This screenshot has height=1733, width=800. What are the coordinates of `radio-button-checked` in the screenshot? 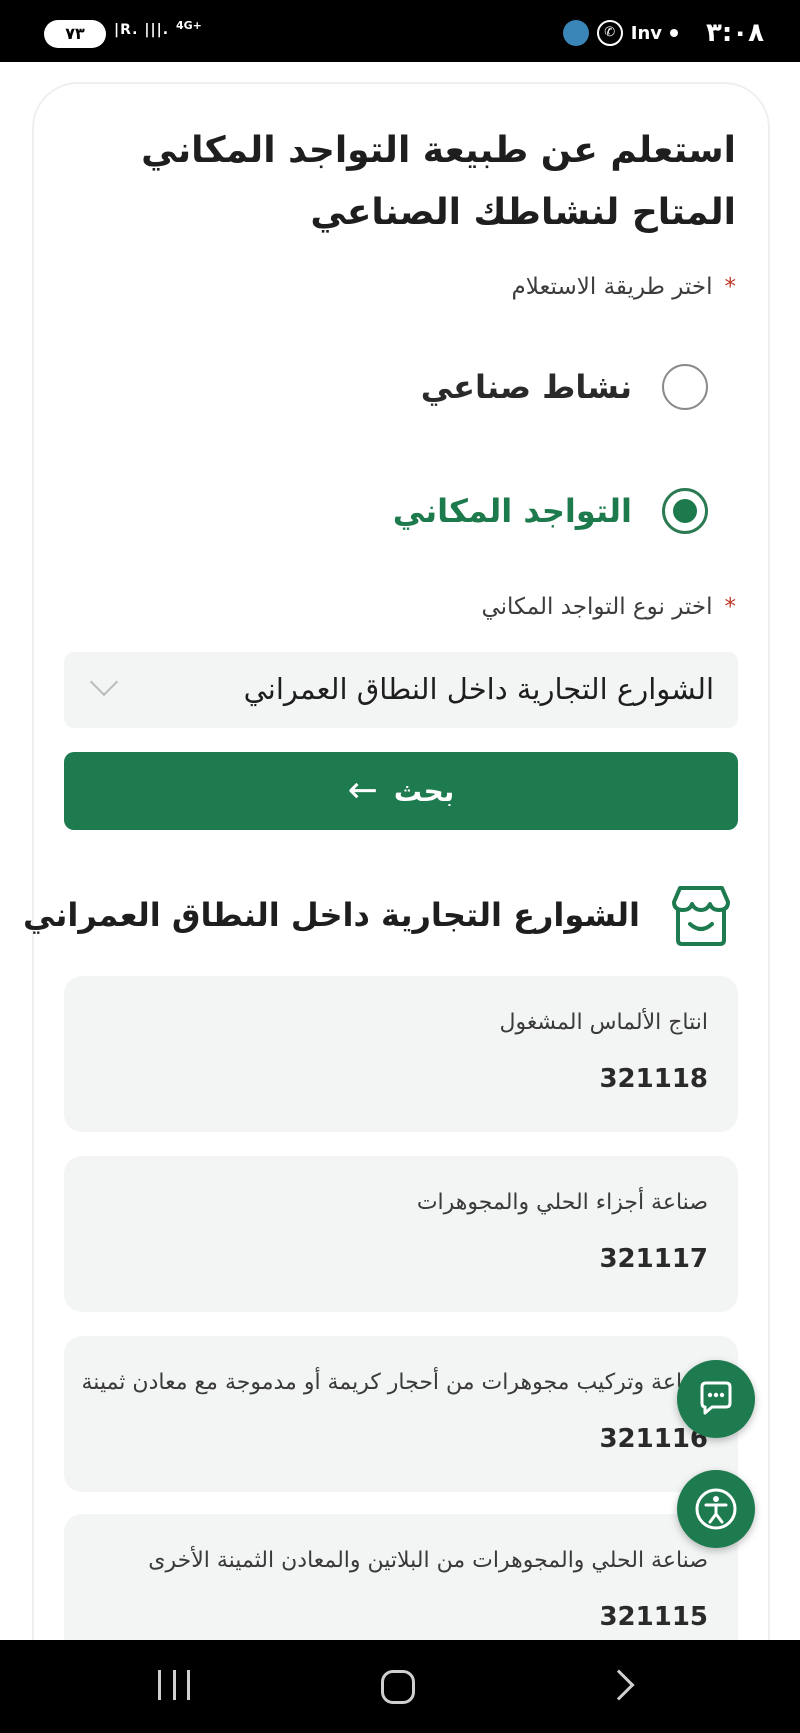 It's located at (685, 511).